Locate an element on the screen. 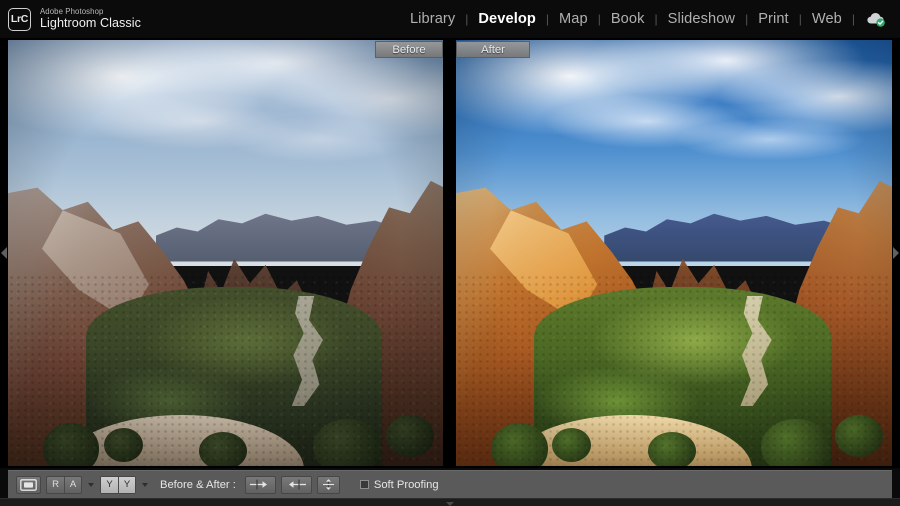 Image resolution: width=900 pixels, height=506 pixels. after-label: After is located at coordinates (493, 49).